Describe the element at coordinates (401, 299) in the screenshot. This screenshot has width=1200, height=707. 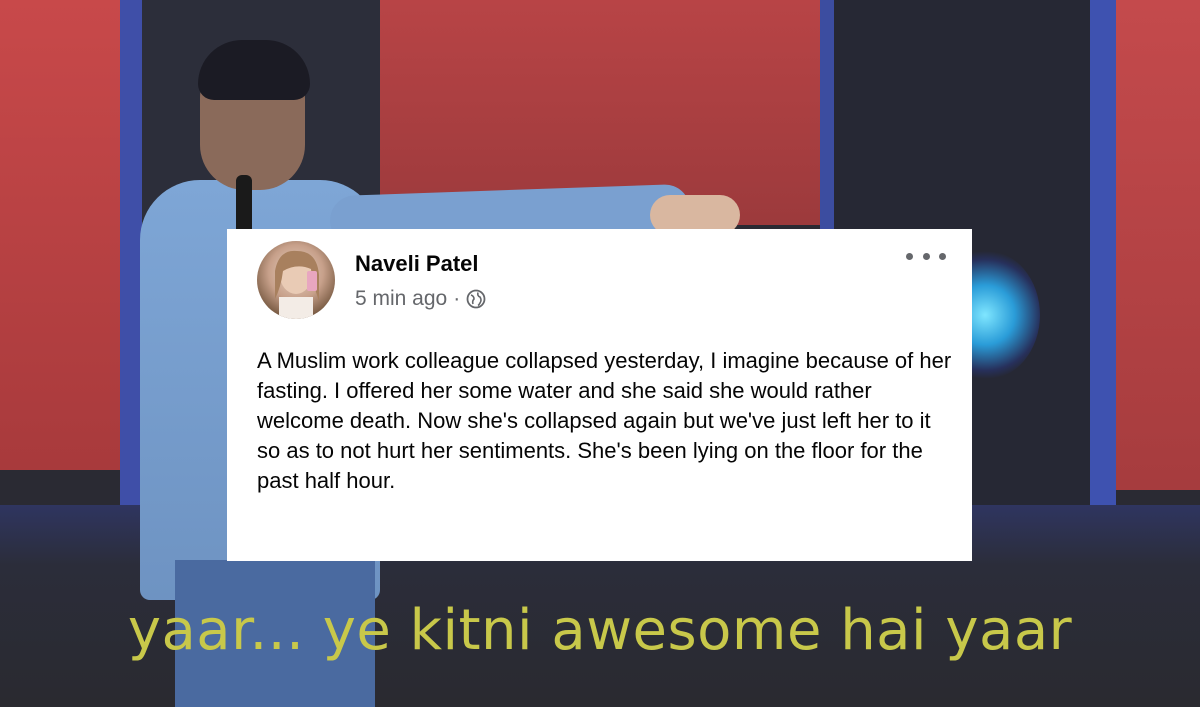
I see `post-timestamp: 5 min ago` at that location.